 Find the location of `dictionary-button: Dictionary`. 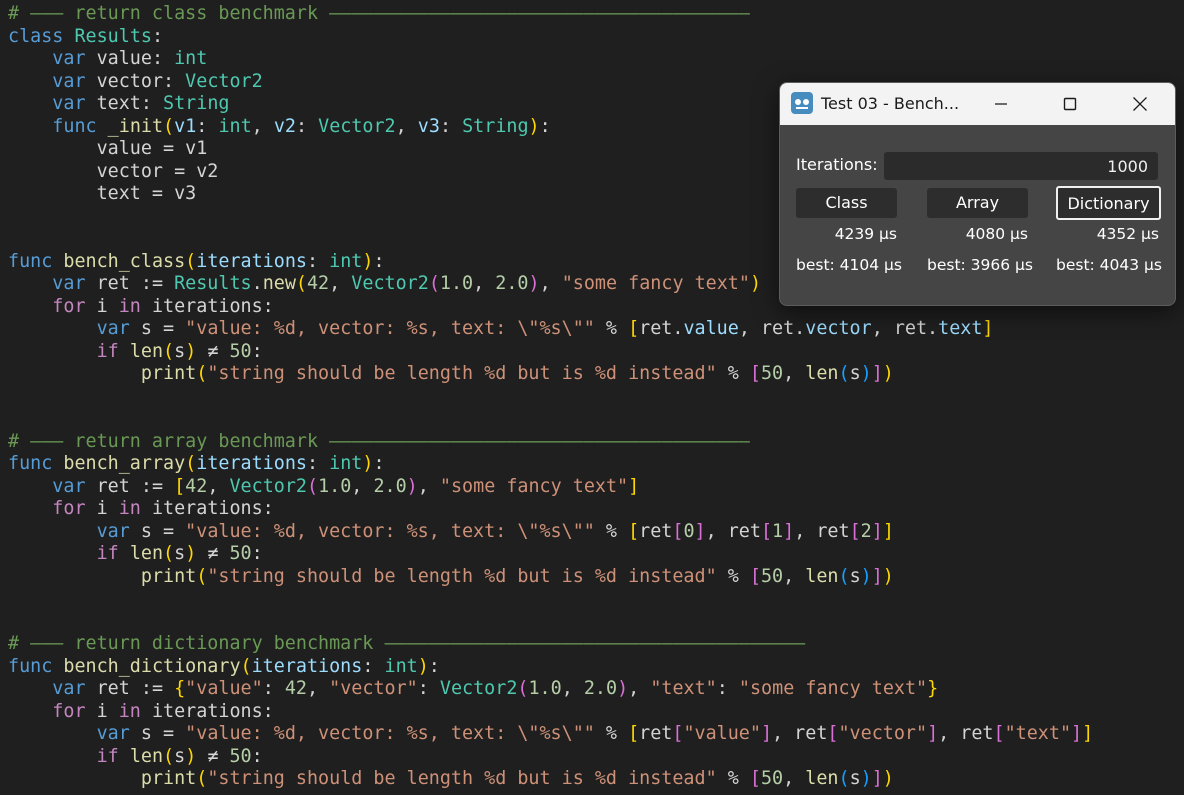

dictionary-button: Dictionary is located at coordinates (1108, 203).